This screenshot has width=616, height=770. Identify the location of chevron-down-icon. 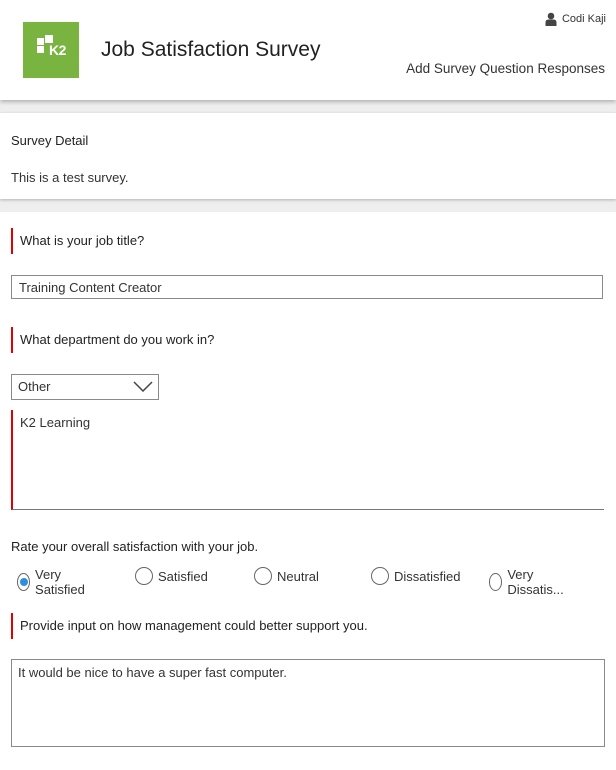
(143, 386).